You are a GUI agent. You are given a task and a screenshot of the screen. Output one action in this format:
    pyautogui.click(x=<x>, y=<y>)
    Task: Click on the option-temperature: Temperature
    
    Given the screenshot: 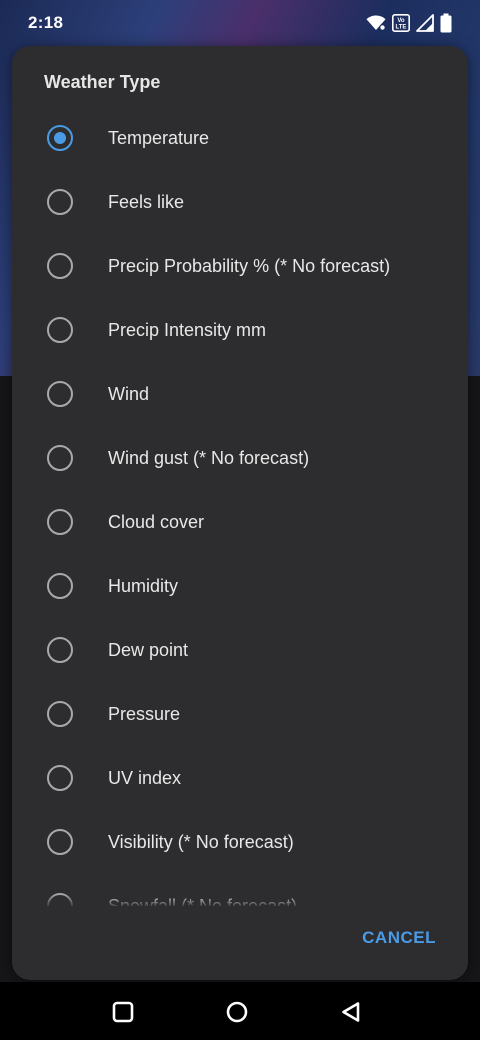 What is the action you would take?
    pyautogui.click(x=240, y=138)
    